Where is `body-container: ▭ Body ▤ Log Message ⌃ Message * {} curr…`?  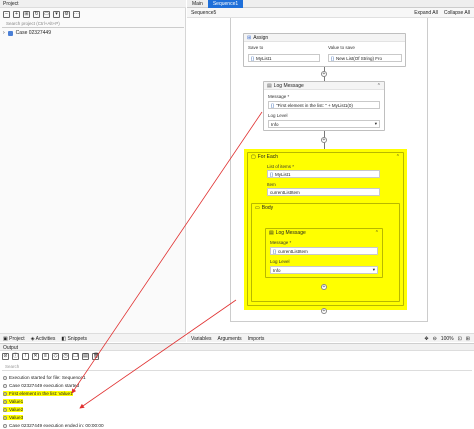 body-container: ▭ Body ▤ Log Message ⌃ Message * {} curr… is located at coordinates (325, 252).